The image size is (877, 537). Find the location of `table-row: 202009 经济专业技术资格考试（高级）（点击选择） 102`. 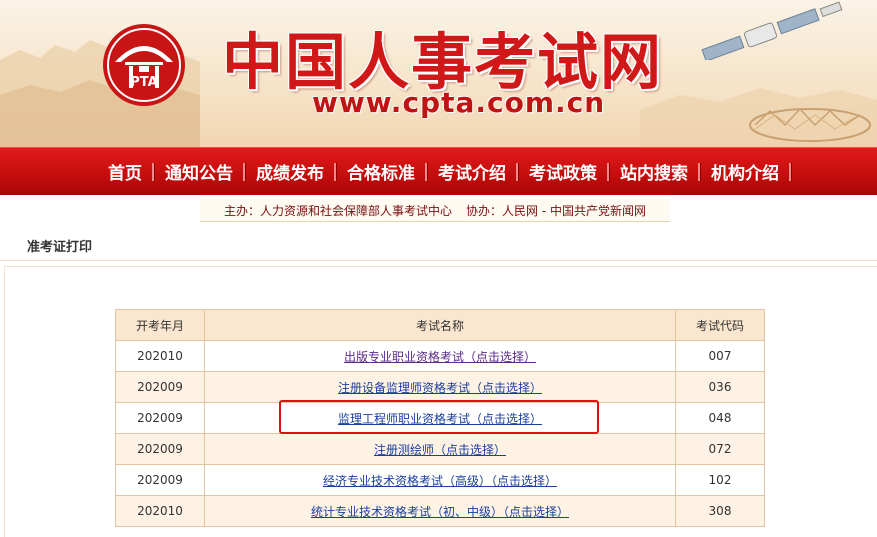

table-row: 202009 经济专业技术资格考试（高级）（点击选择） 102 is located at coordinates (440, 480).